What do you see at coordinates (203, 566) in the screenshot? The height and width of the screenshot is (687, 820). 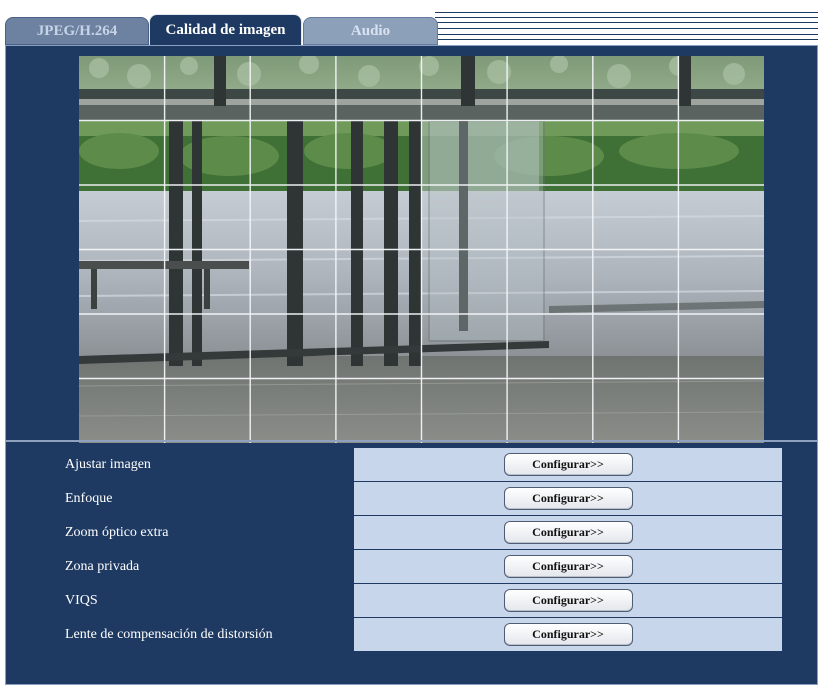 I see `setting-label: Zona privada` at bounding box center [203, 566].